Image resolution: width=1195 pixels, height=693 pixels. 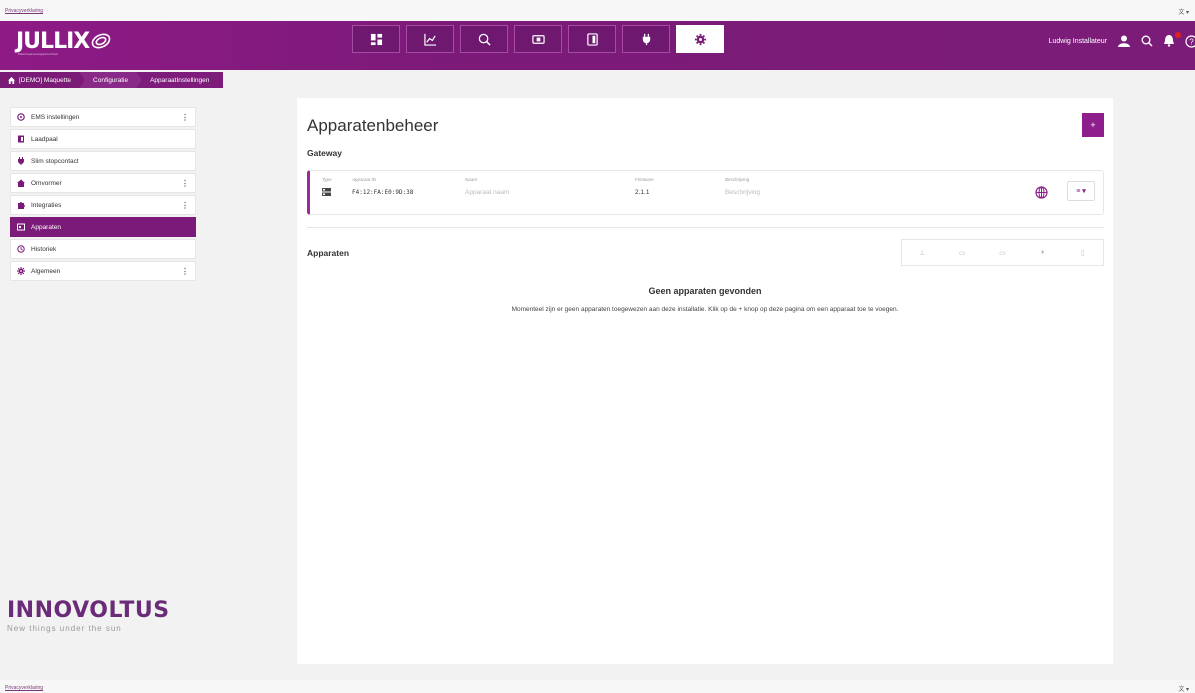 I want to click on sidebar-item-historiek: Historiek, so click(x=103, y=249).